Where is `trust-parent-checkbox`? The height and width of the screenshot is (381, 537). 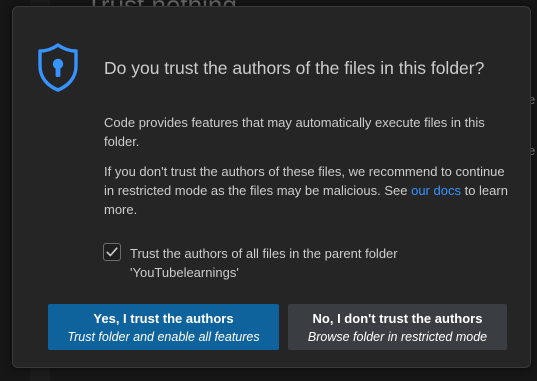
trust-parent-checkbox is located at coordinates (112, 252).